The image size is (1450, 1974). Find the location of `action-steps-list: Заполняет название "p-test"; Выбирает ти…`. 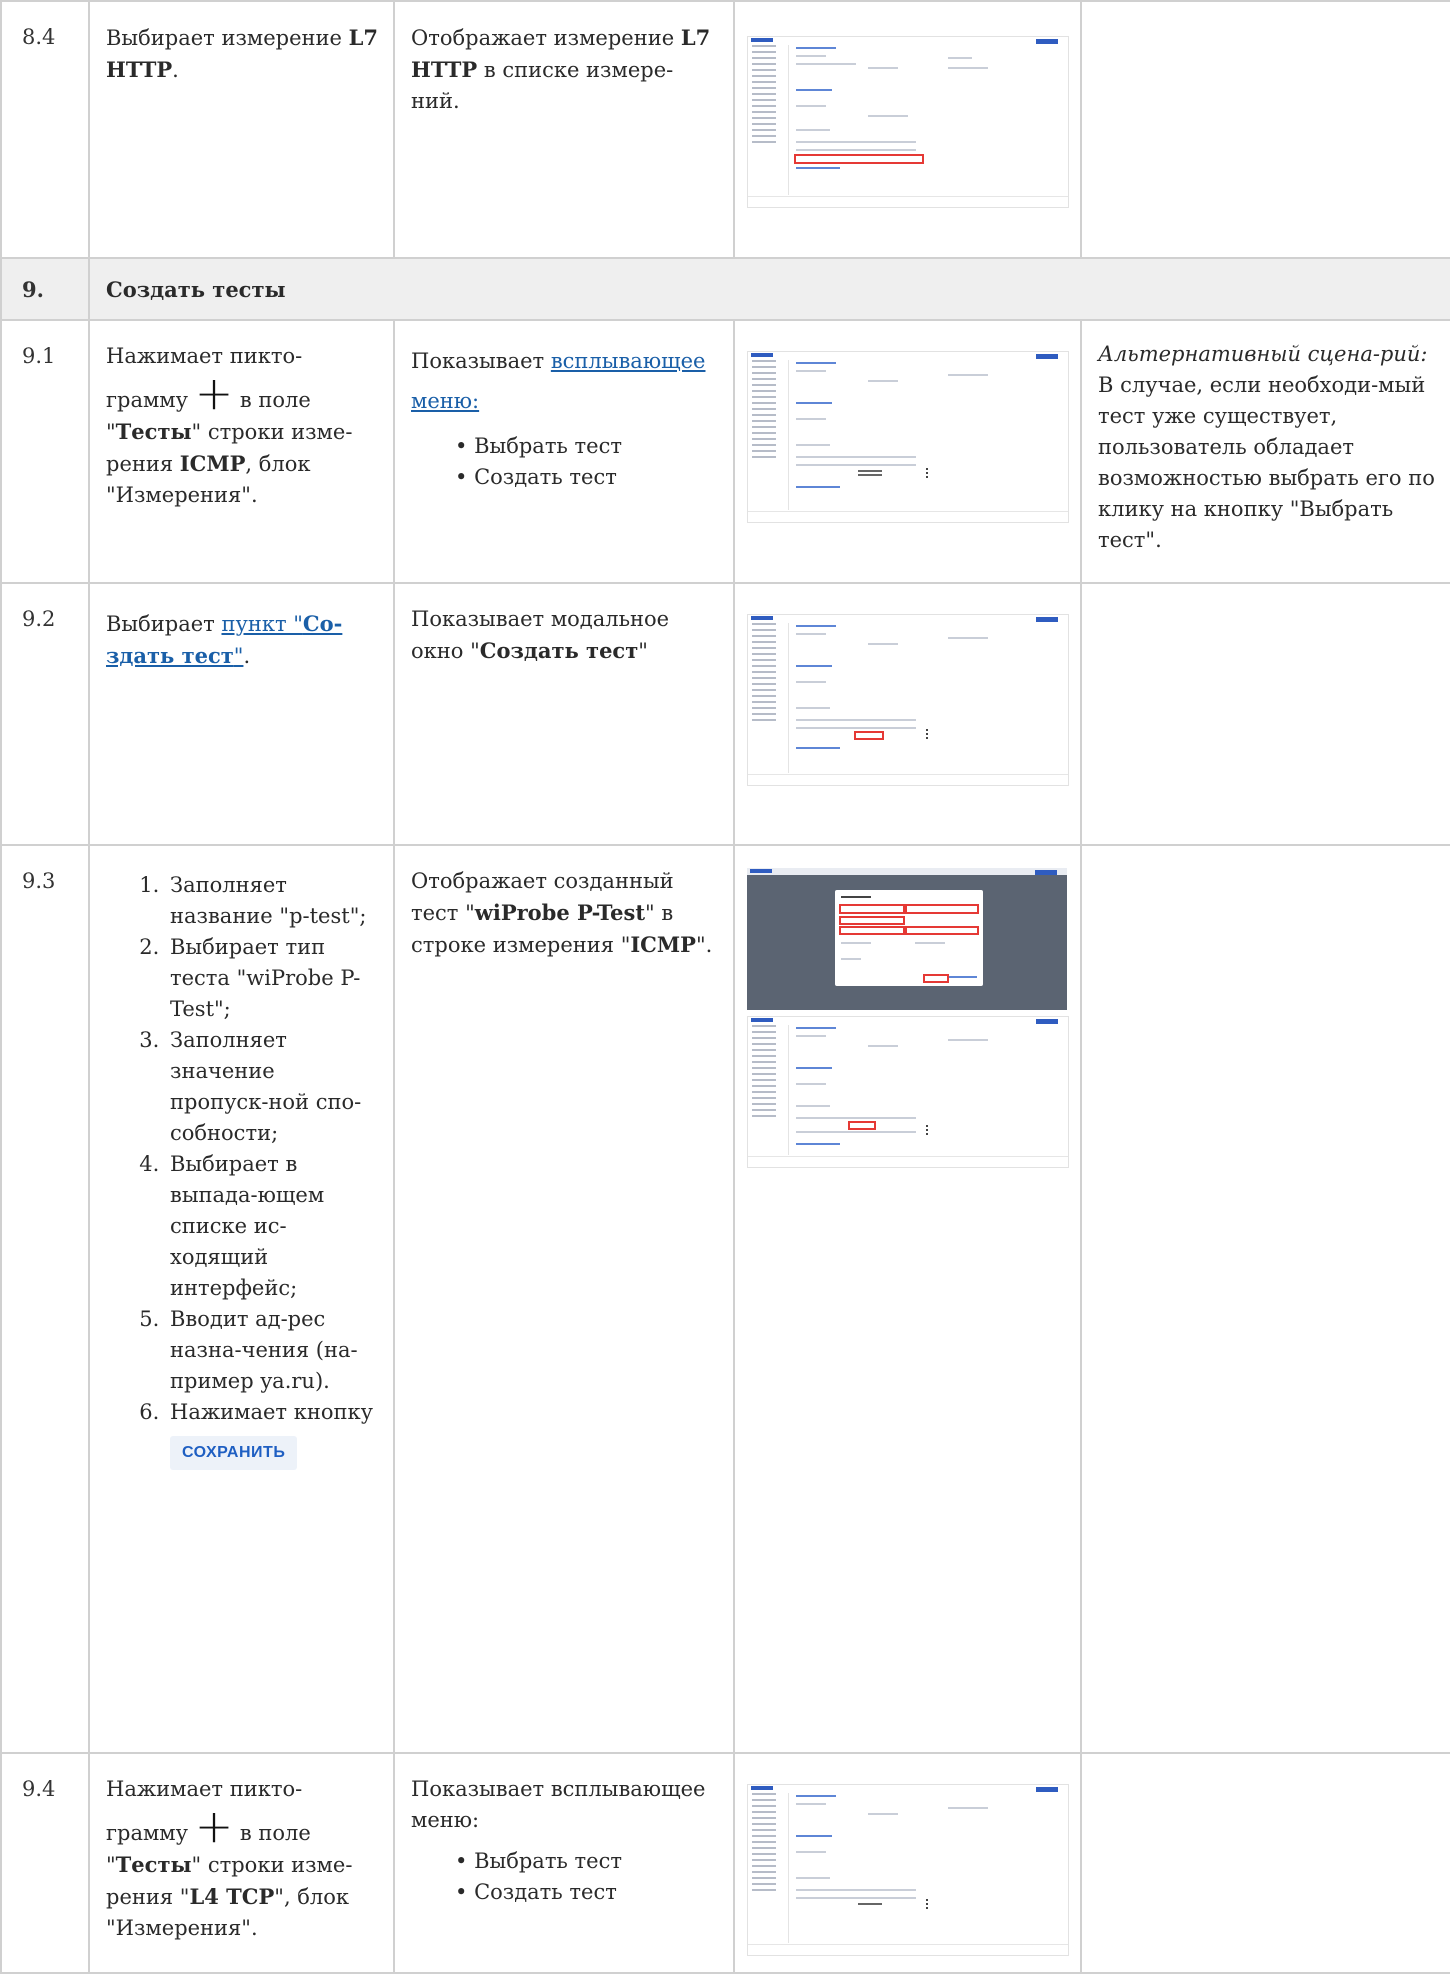

action-steps-list: Заполняет название "p-test"; Выбирает ти… is located at coordinates (242, 1170).